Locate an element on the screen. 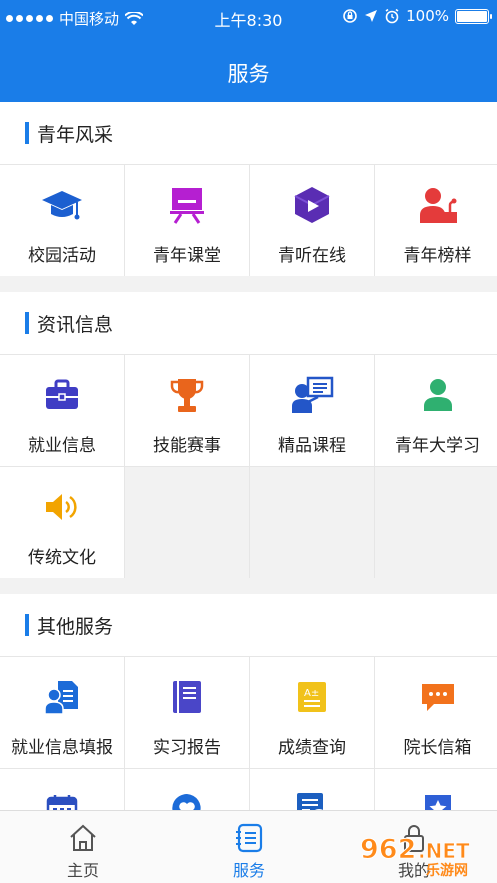 Image resolution: width=497 pixels, height=883 pixels. service-item-traditional-culture: 传统文化 is located at coordinates (62, 522).